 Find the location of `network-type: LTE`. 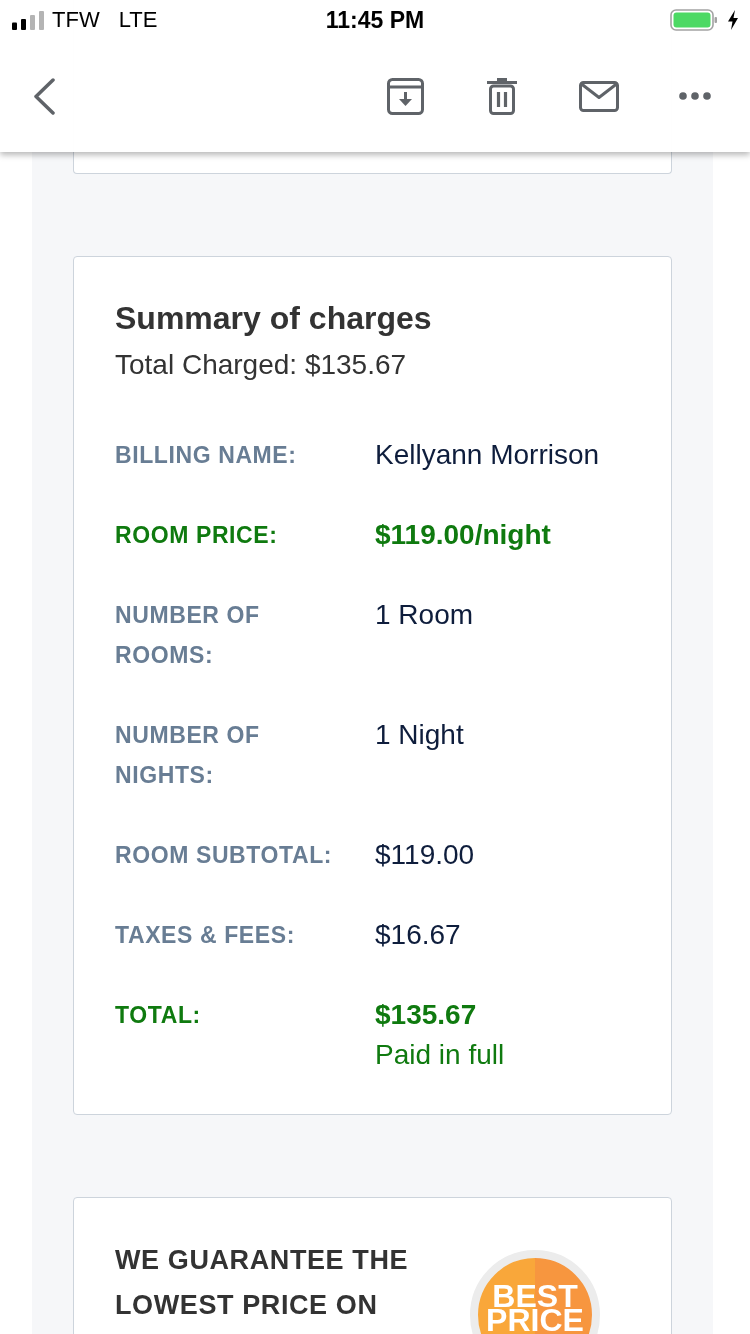

network-type: LTE is located at coordinates (138, 20).